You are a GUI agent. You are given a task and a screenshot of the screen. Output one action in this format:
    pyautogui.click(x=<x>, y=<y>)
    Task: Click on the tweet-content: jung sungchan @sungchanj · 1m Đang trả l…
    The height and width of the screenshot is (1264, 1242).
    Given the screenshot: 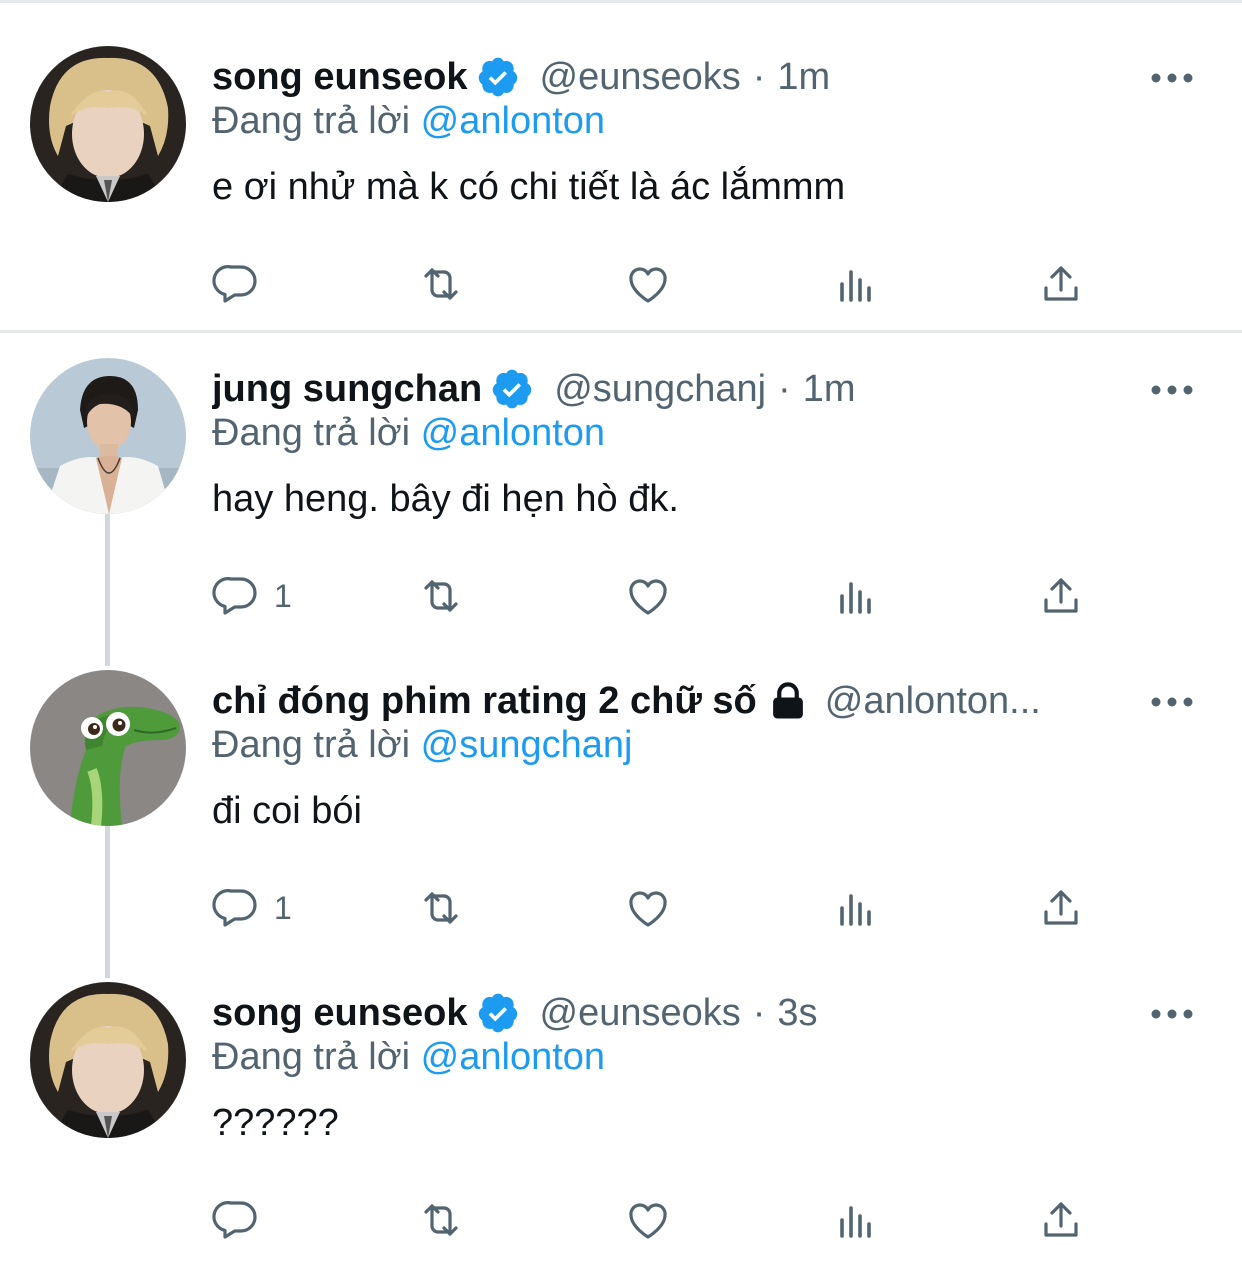 What is the action you would take?
    pyautogui.click(x=707, y=448)
    